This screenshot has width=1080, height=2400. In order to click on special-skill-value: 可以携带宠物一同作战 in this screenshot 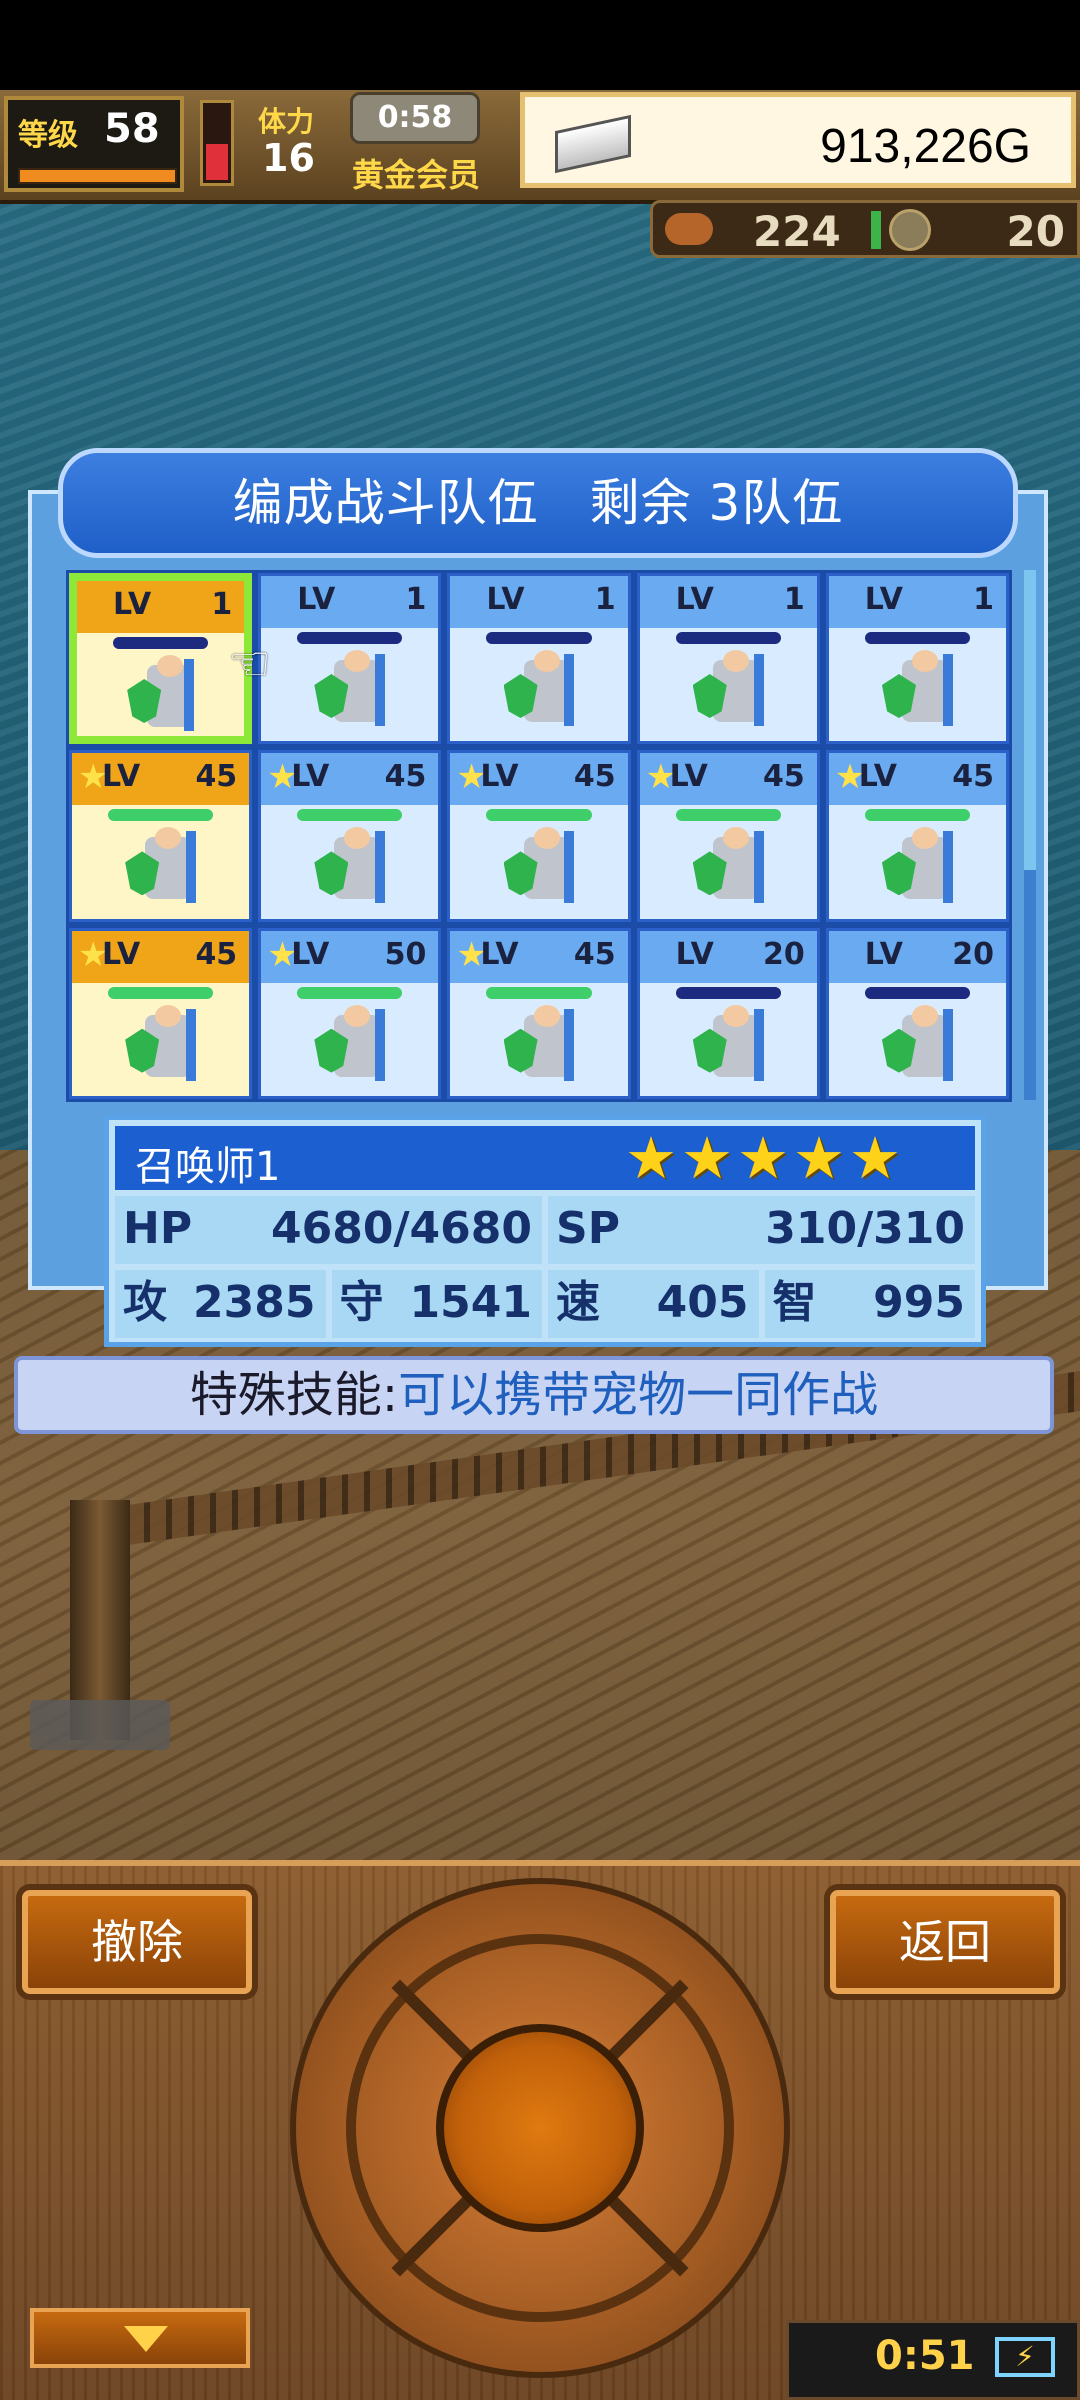, I will do `click(638, 1395)`.